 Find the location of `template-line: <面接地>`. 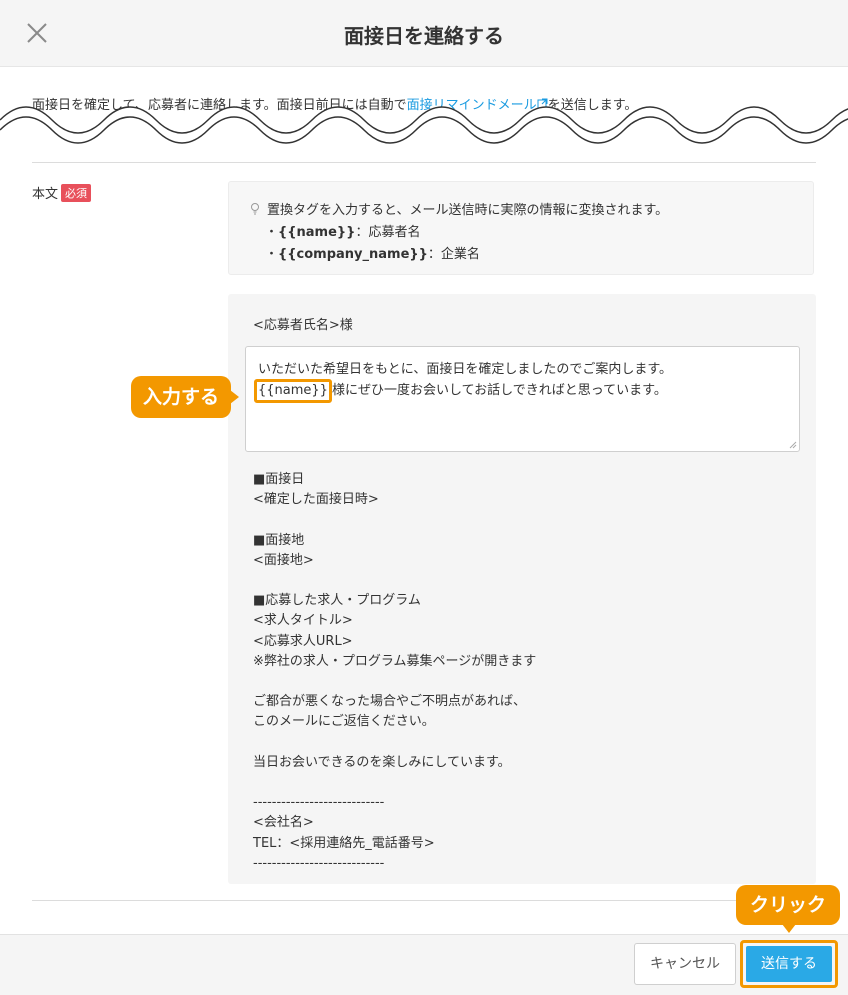

template-line: <面接地> is located at coordinates (283, 560).